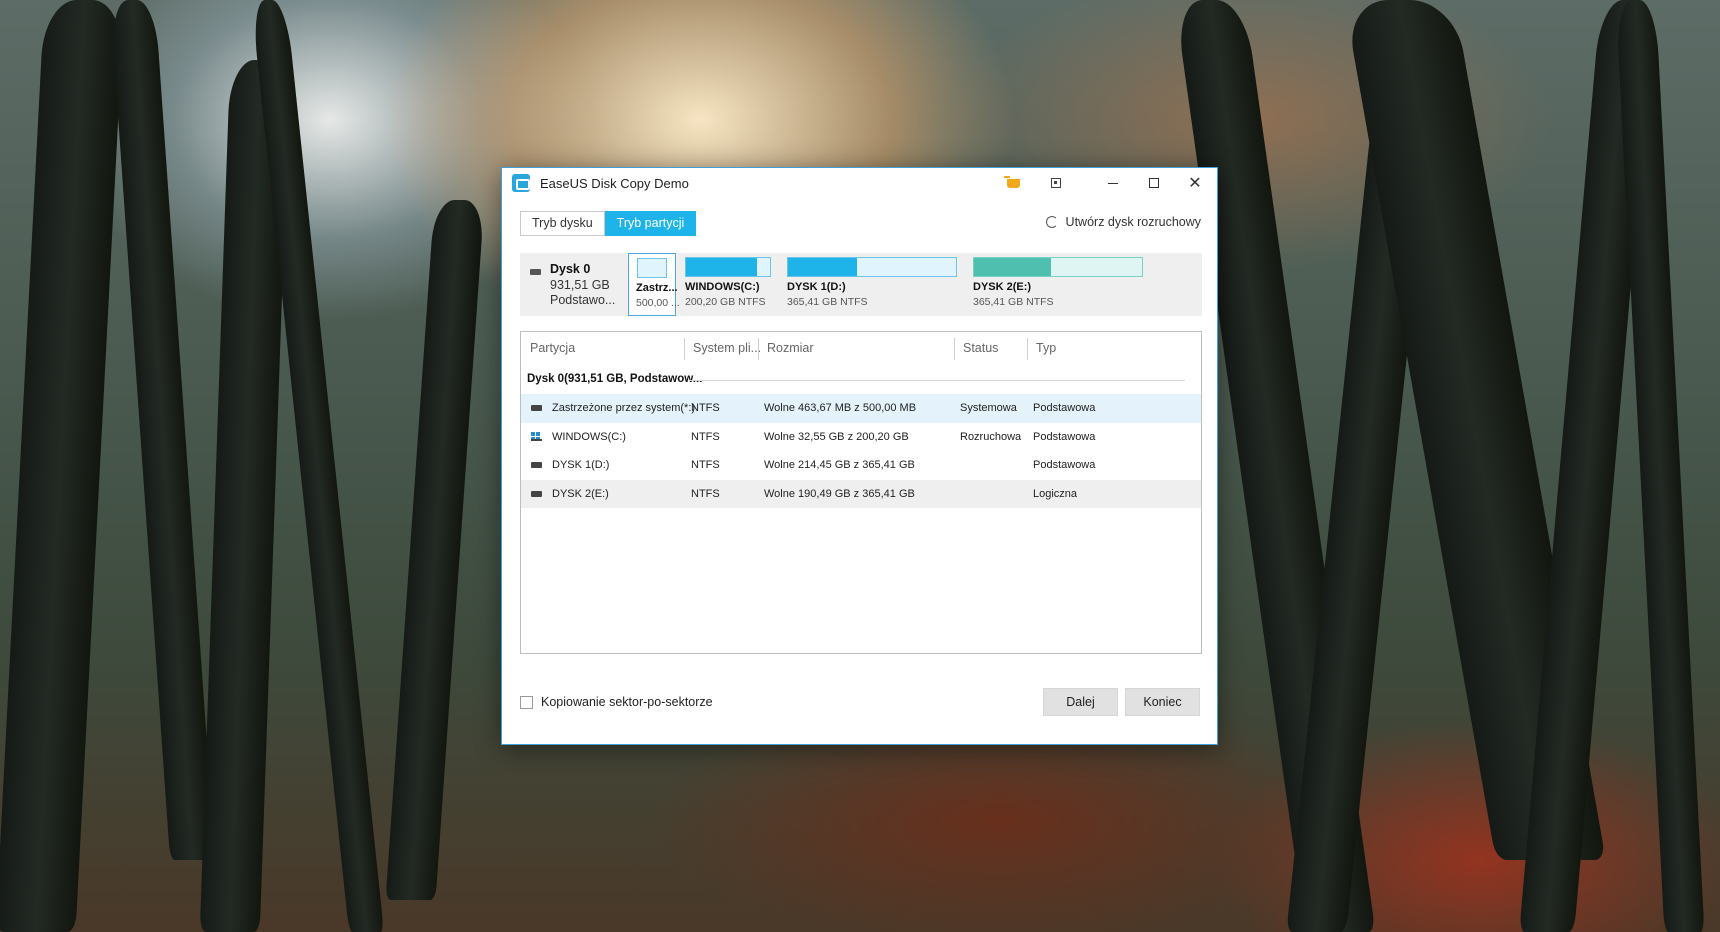  I want to click on partition-block-windows: WINDOWS(C:) 200,20 GB NTFS, so click(730, 284).